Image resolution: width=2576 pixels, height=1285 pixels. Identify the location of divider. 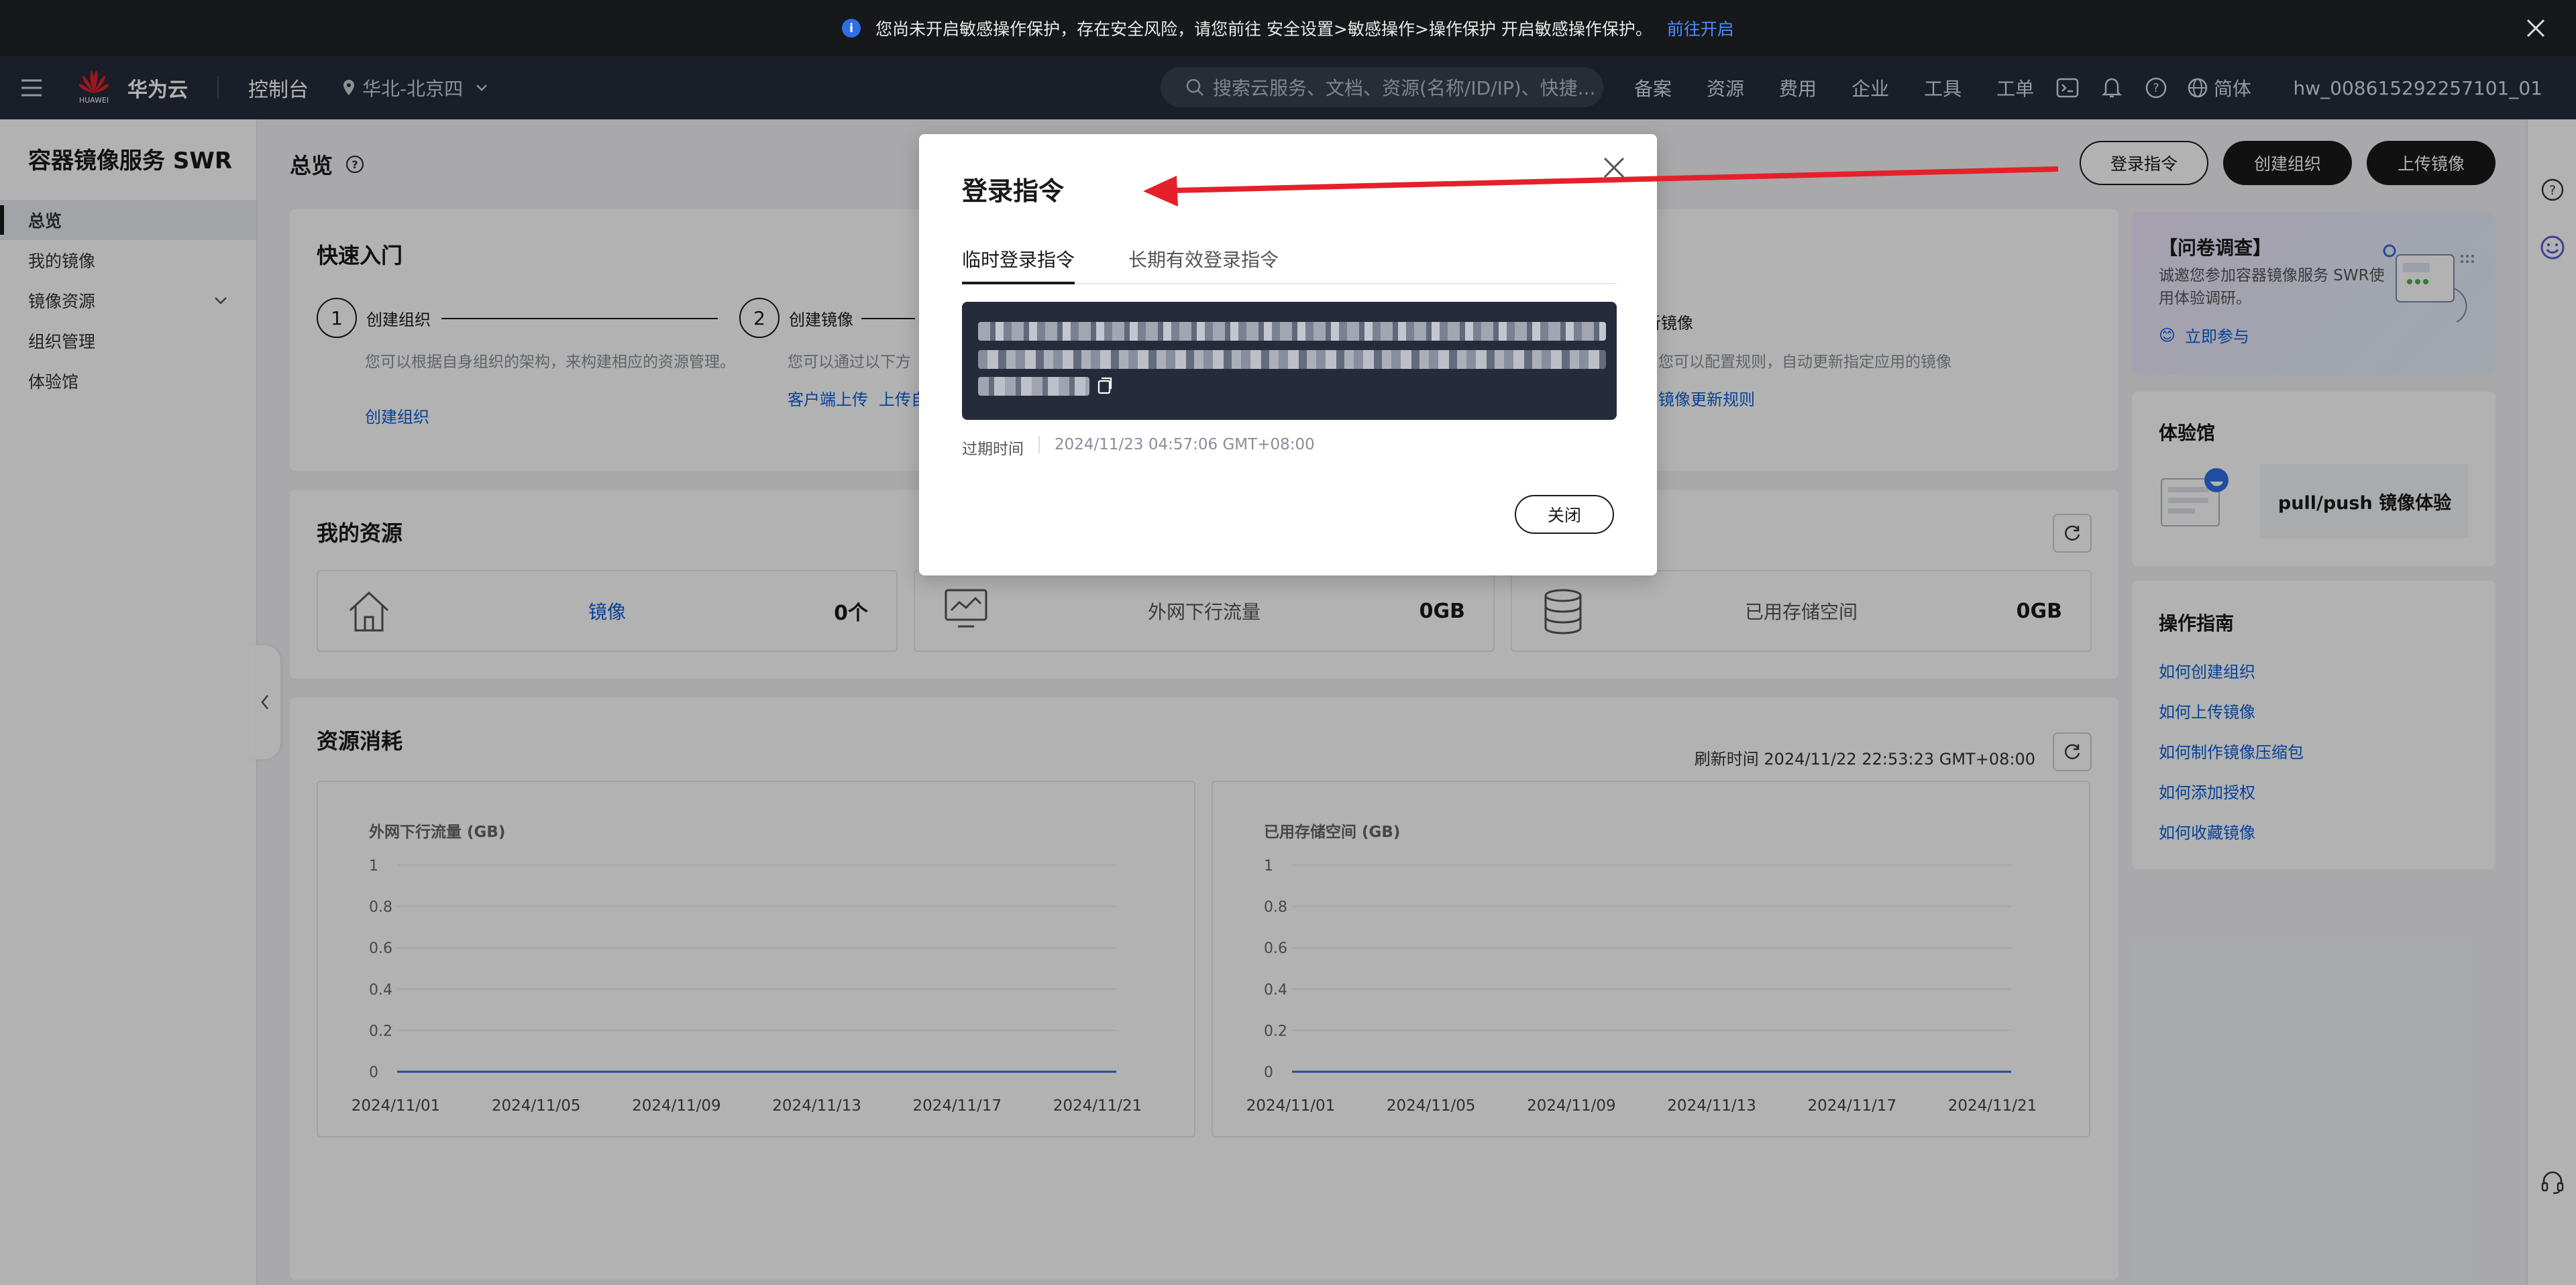
(1039, 444).